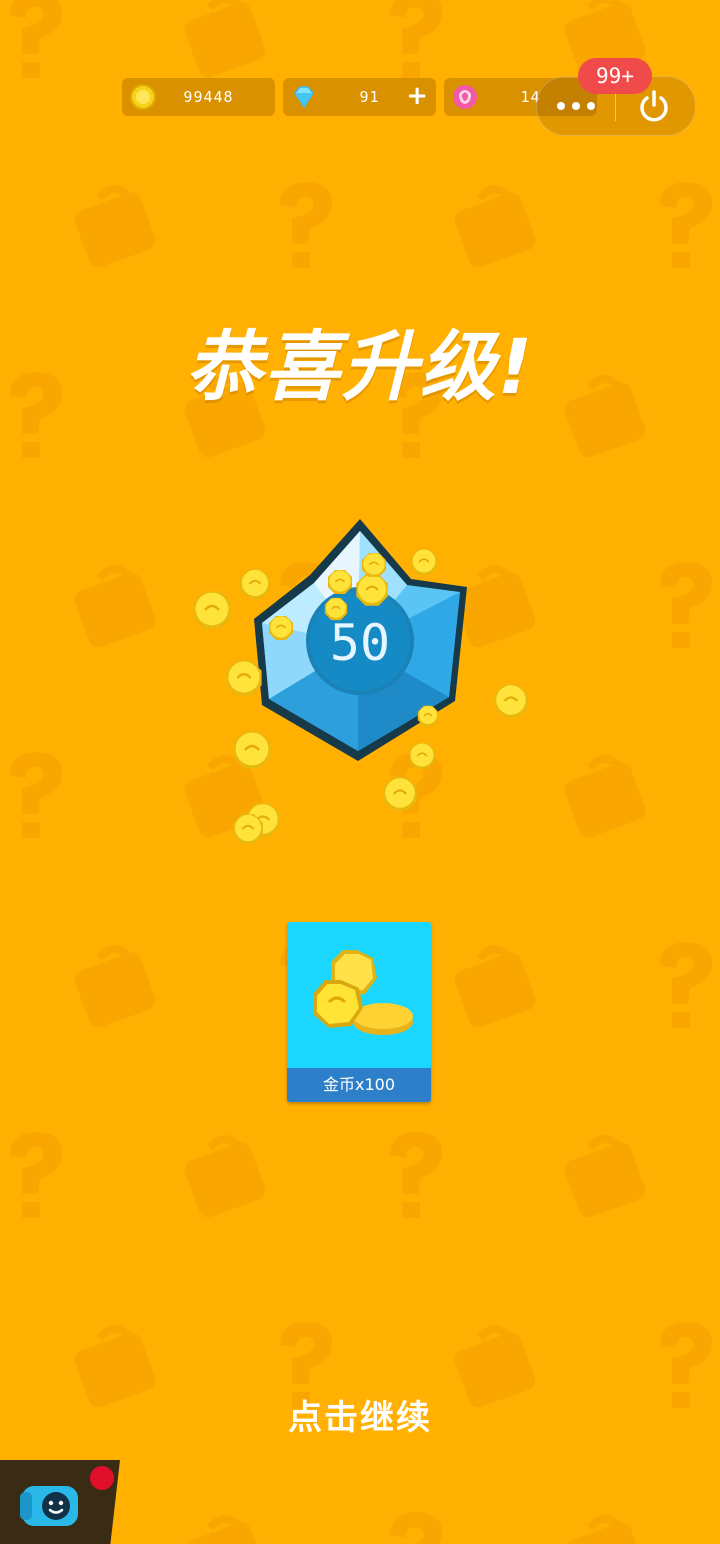 The width and height of the screenshot is (720, 1544). Describe the element at coordinates (102, 1478) in the screenshot. I see `recording-indicator` at that location.